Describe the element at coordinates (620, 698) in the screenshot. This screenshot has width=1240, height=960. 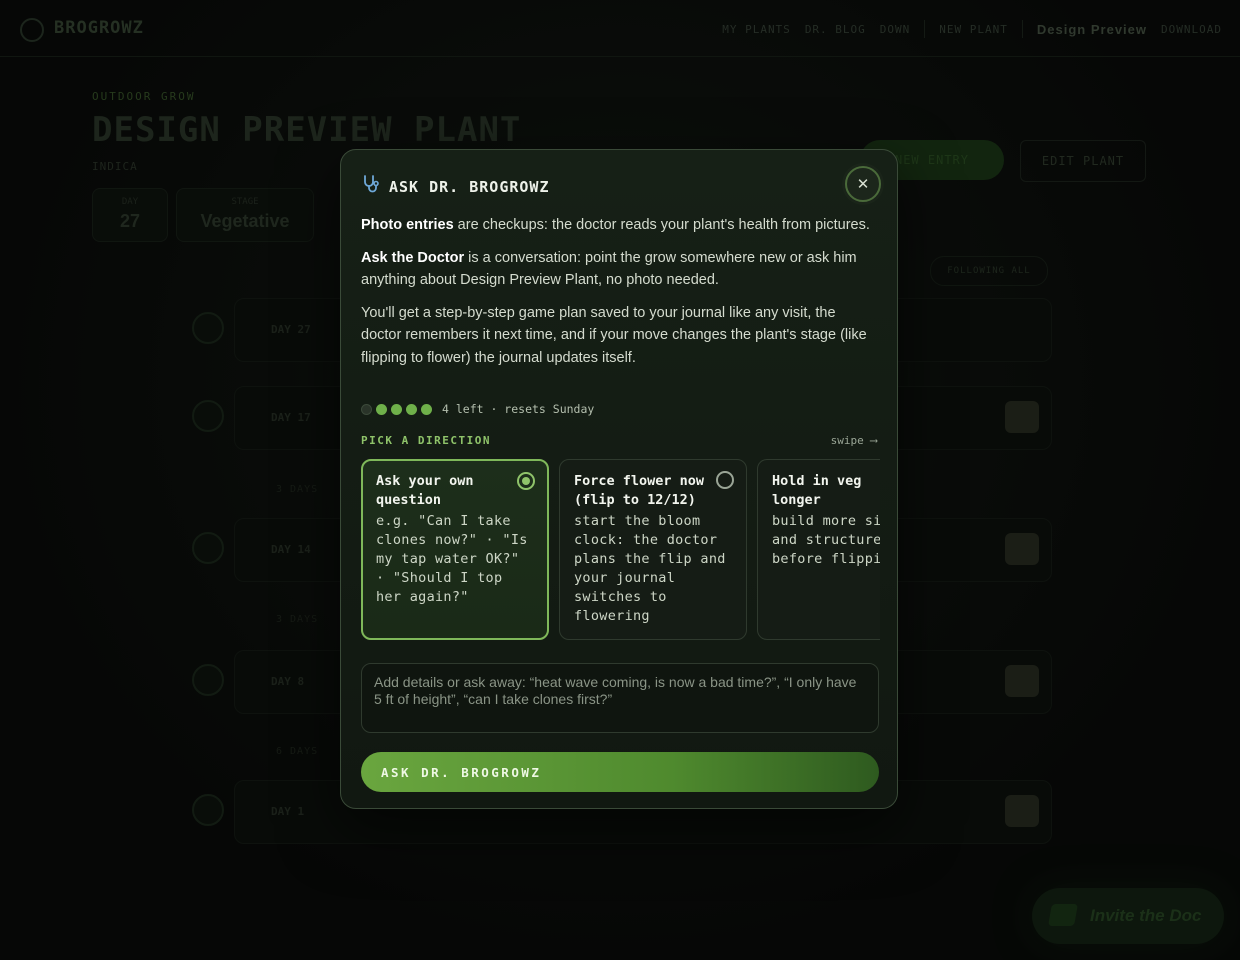
I see `details-input` at that location.